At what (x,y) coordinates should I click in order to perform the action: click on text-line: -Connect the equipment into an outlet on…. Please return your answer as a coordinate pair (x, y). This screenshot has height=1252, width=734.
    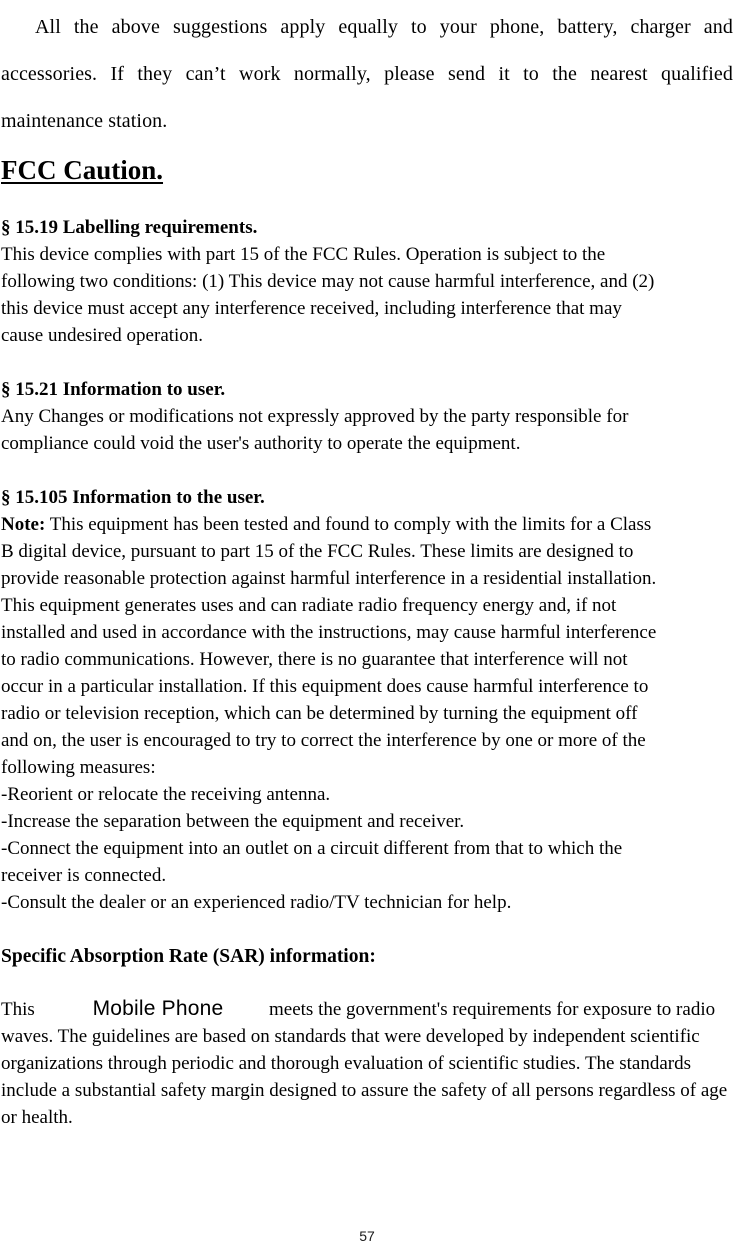
    Looking at the image, I should click on (312, 848).